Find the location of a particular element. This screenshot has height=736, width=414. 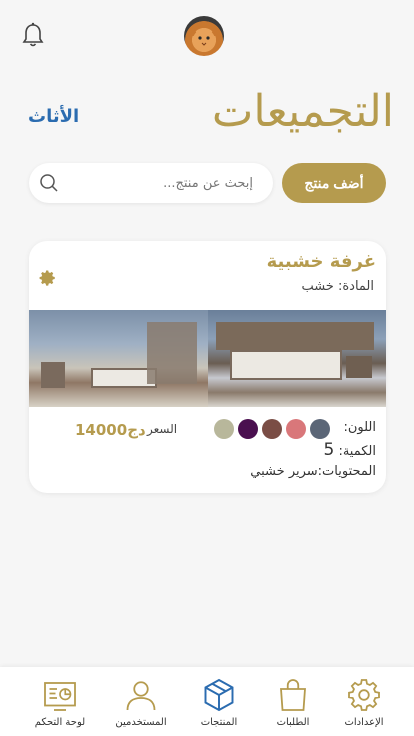

add-product-button: أضف منتج is located at coordinates (334, 183).